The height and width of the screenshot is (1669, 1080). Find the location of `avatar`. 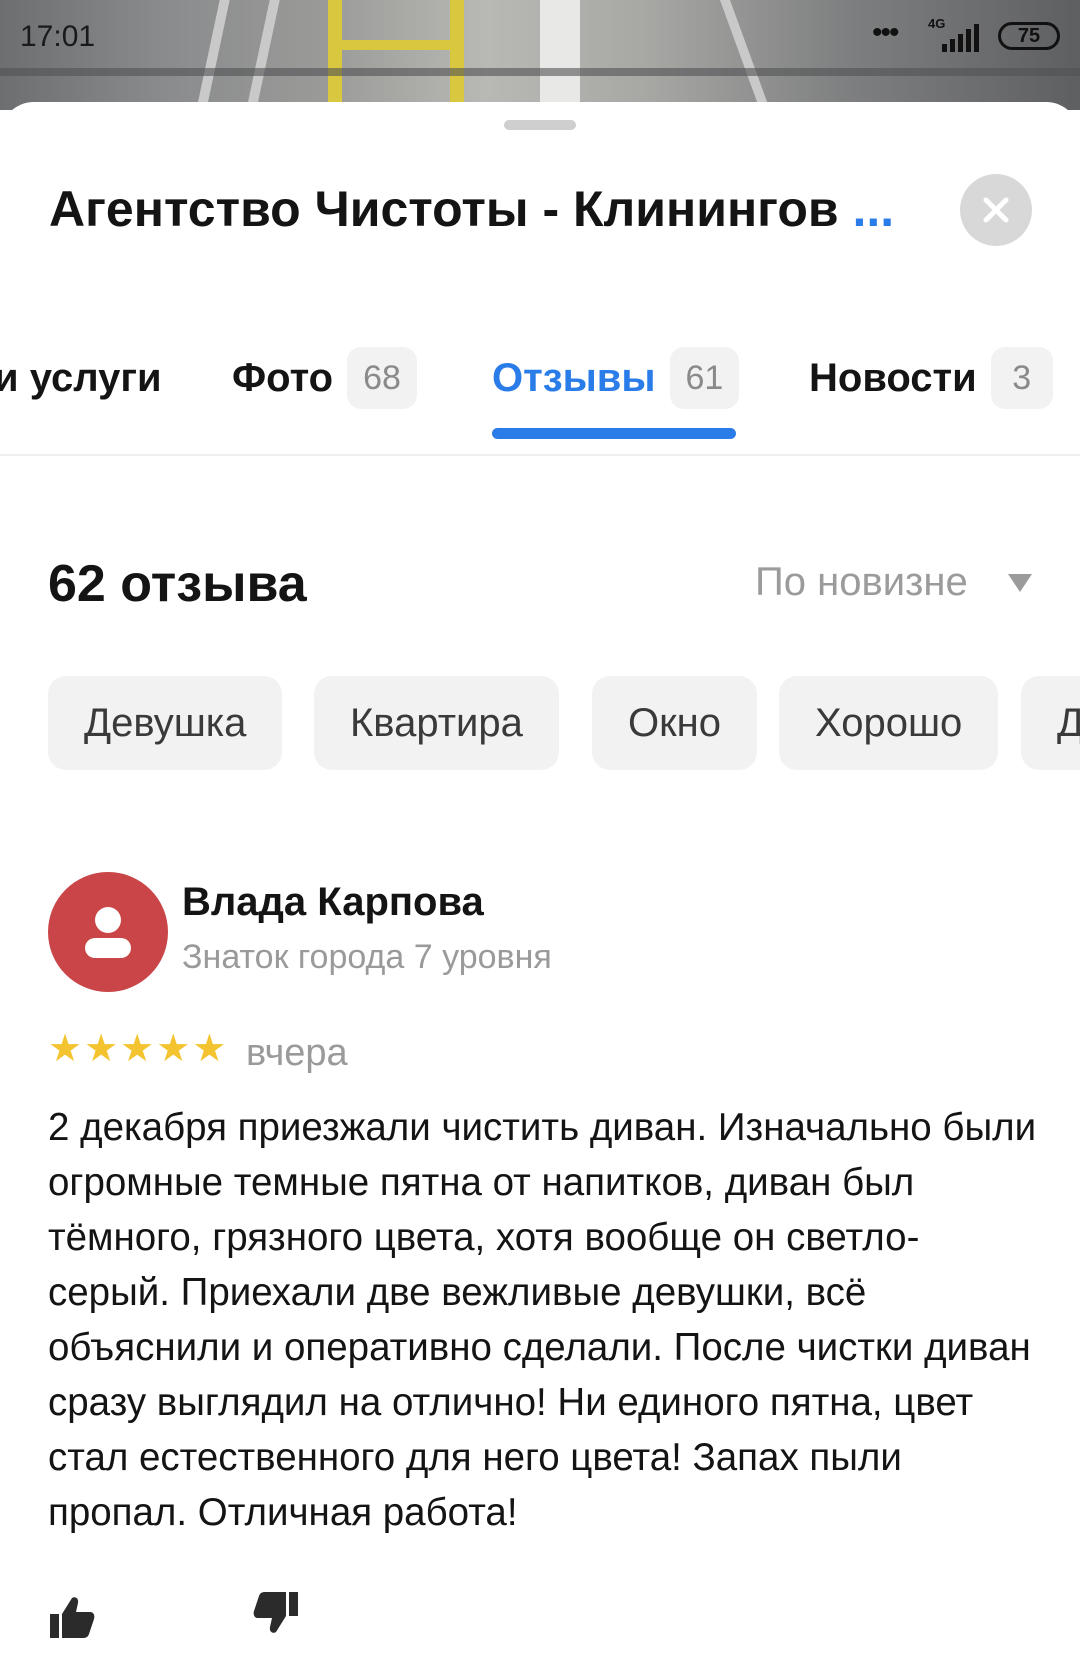

avatar is located at coordinates (108, 932).